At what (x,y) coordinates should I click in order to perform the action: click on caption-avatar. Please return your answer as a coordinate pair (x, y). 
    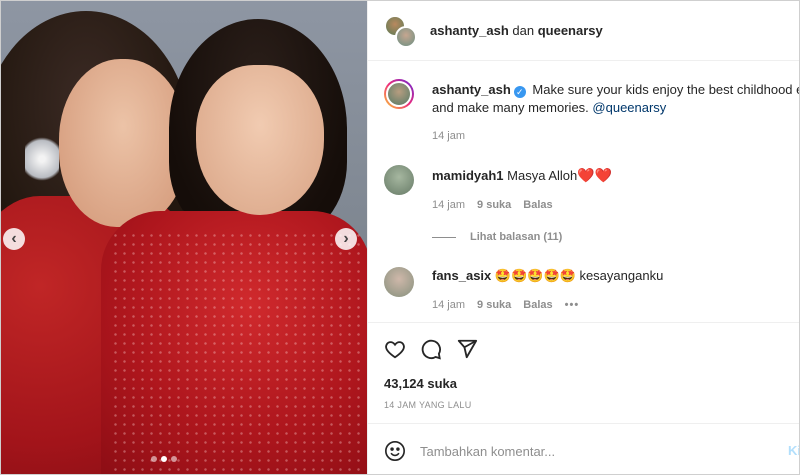
    Looking at the image, I should click on (399, 94).